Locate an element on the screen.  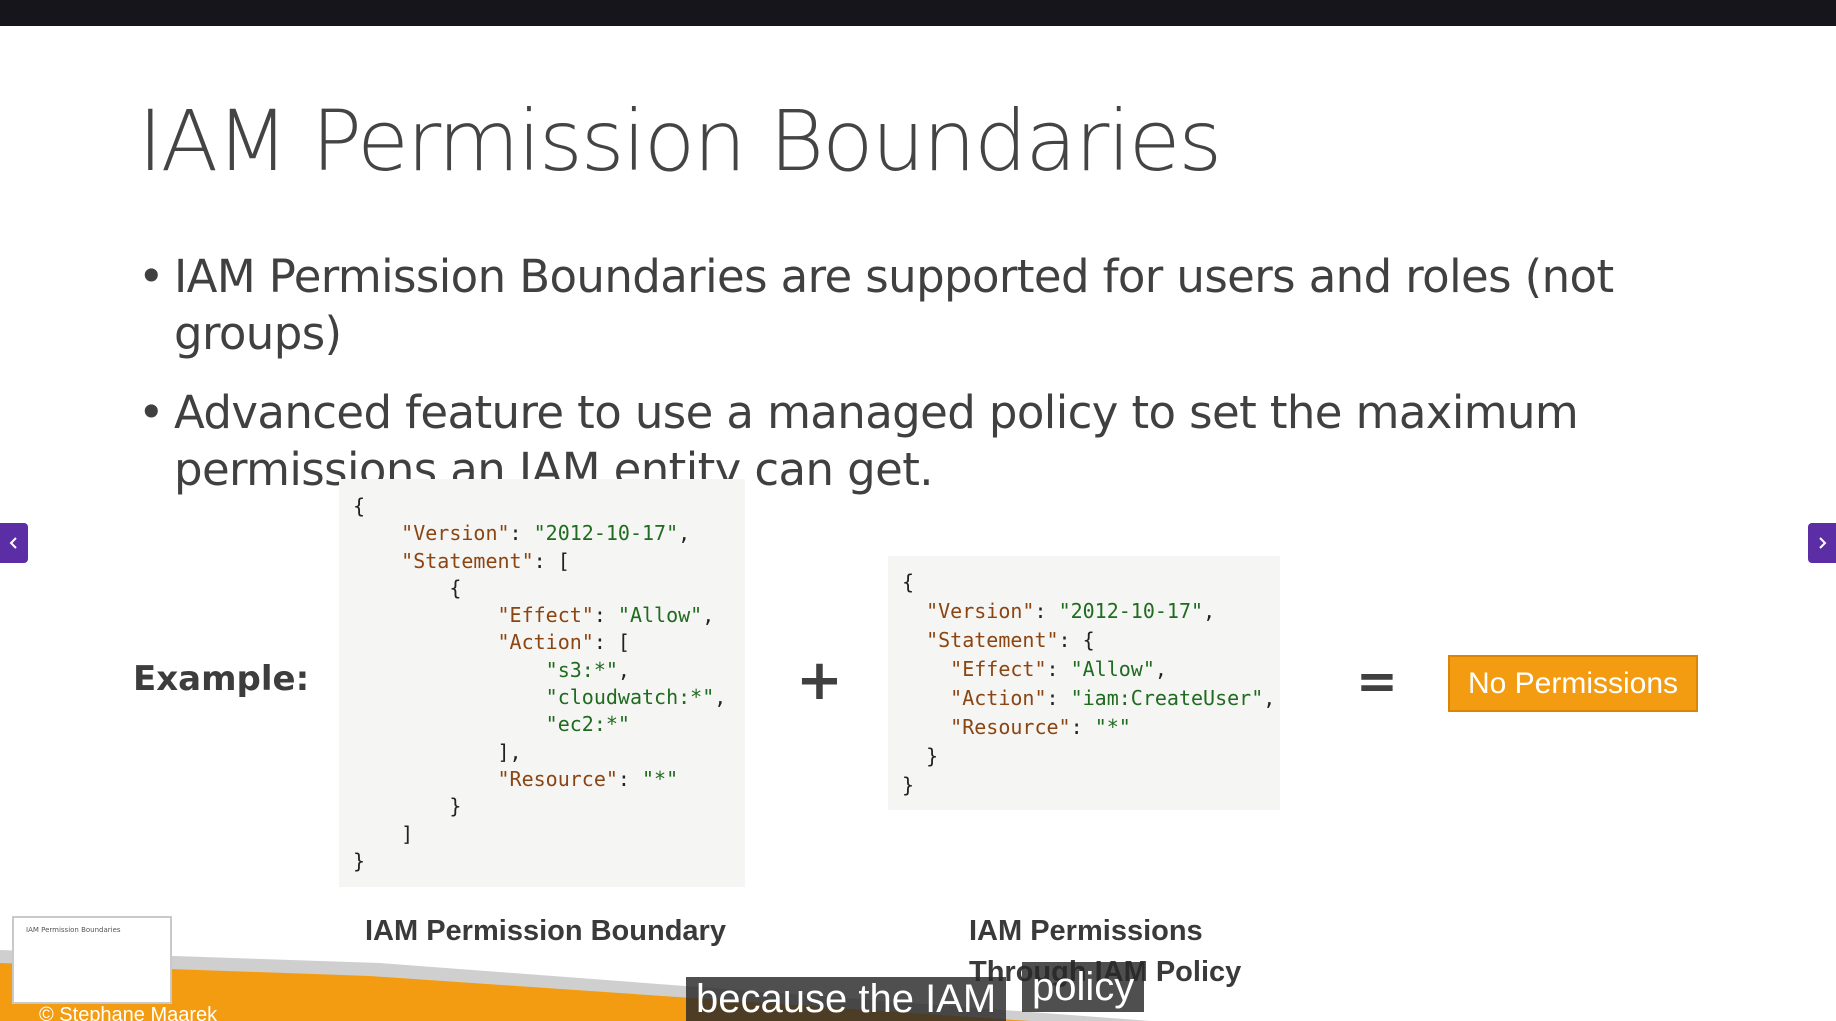
example-label: Example: is located at coordinates (221, 679).